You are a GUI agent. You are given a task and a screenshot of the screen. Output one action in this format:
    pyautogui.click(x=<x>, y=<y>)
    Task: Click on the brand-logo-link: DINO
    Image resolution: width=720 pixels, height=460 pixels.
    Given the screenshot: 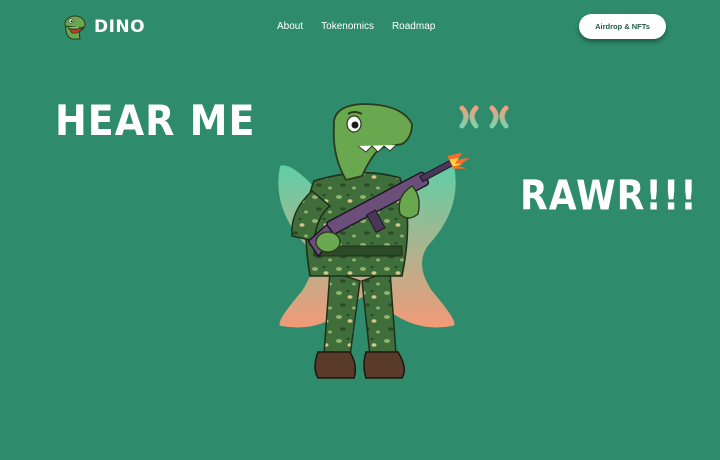 What is the action you would take?
    pyautogui.click(x=102, y=27)
    